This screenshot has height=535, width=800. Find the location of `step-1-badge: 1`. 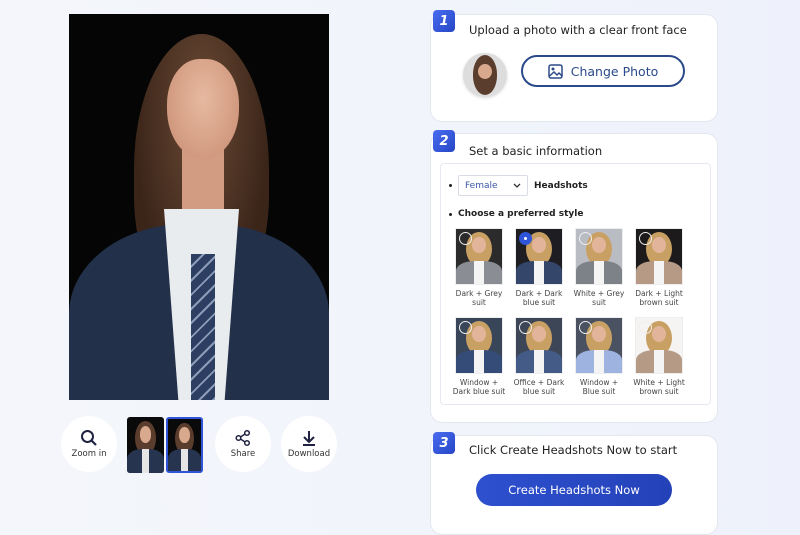

step-1-badge: 1 is located at coordinates (444, 21).